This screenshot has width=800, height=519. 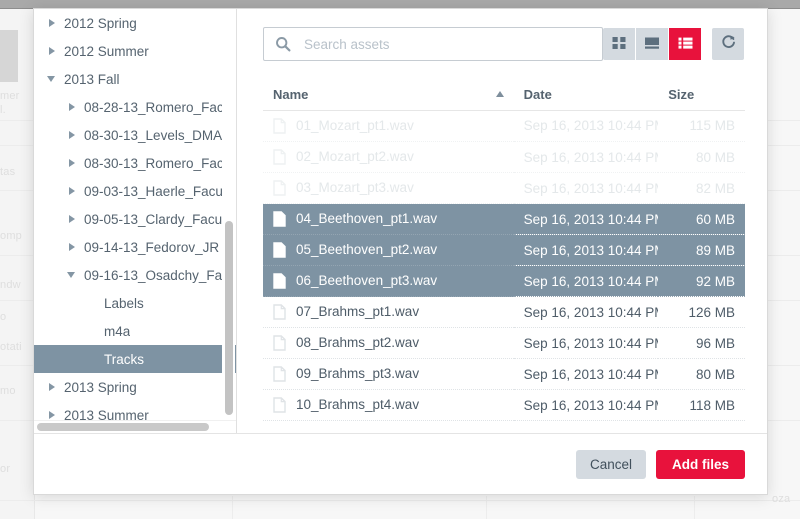 What do you see at coordinates (619, 44) in the screenshot?
I see `grid-view-button` at bounding box center [619, 44].